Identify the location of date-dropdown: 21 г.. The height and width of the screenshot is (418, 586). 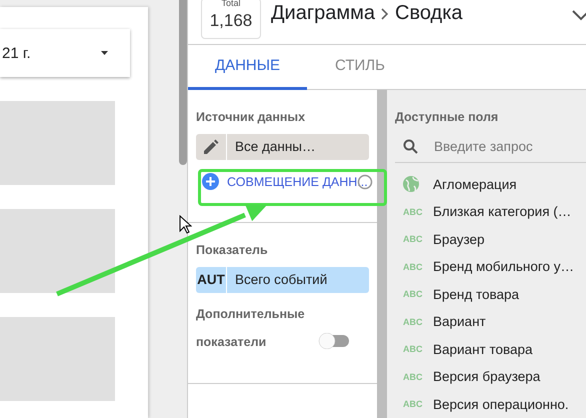
(65, 53).